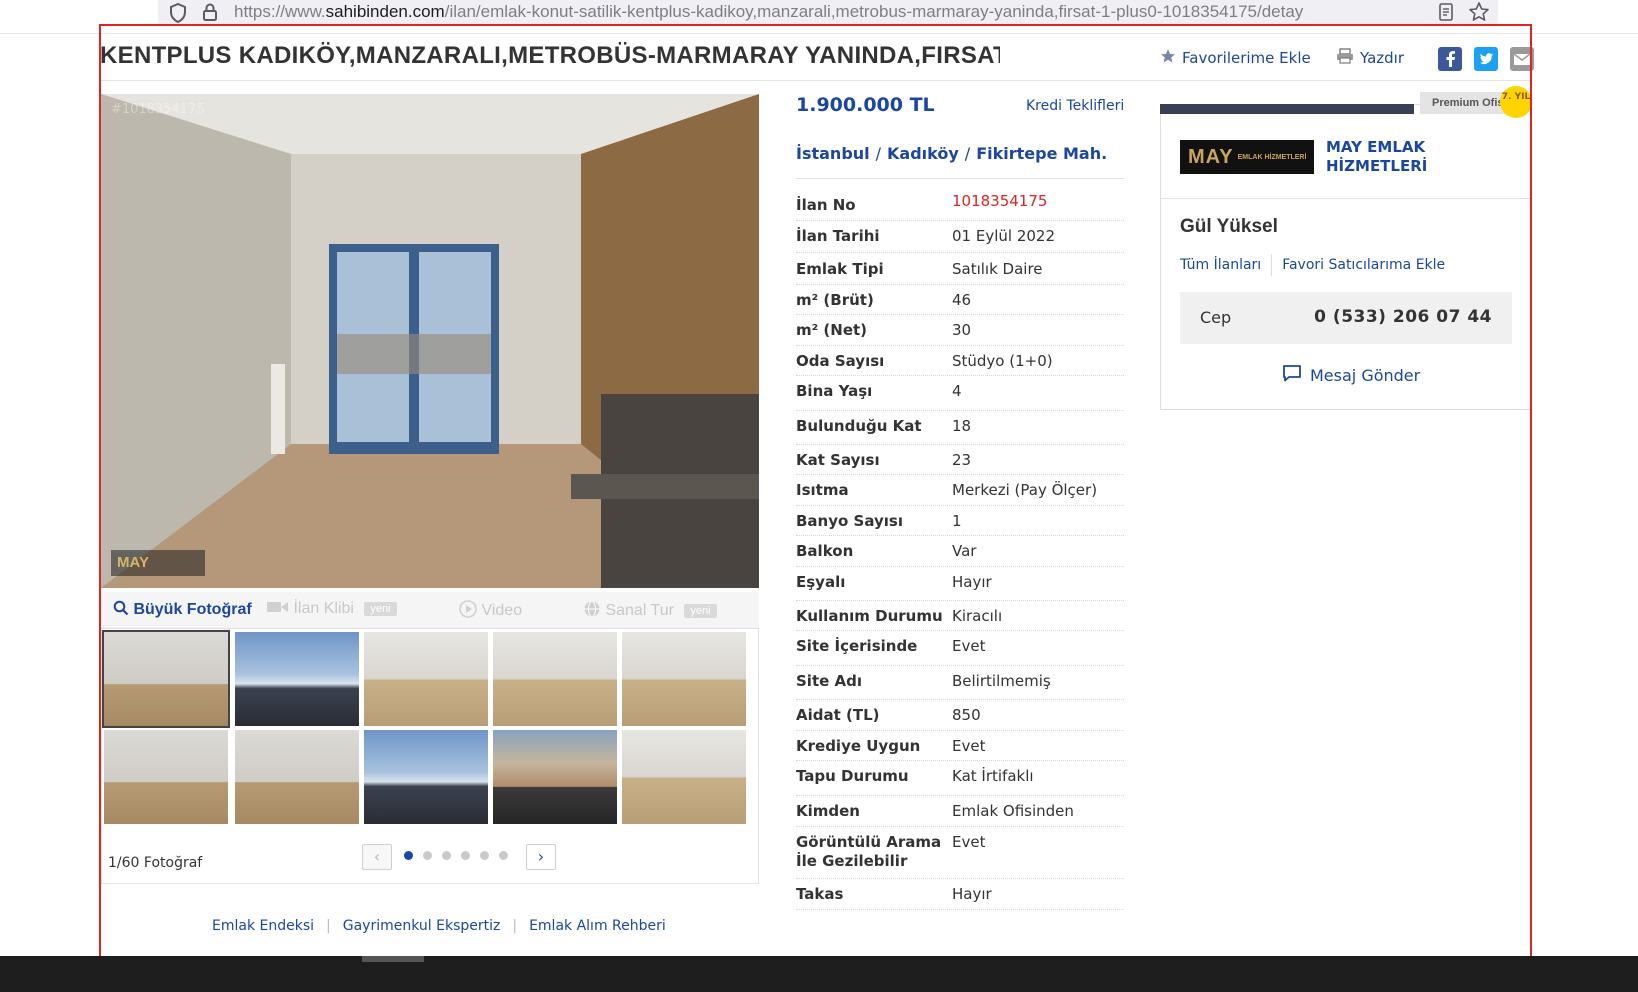 Image resolution: width=1638 pixels, height=992 pixels. Describe the element at coordinates (833, 153) in the screenshot. I see `breadcrumb-city: İstanbul` at that location.